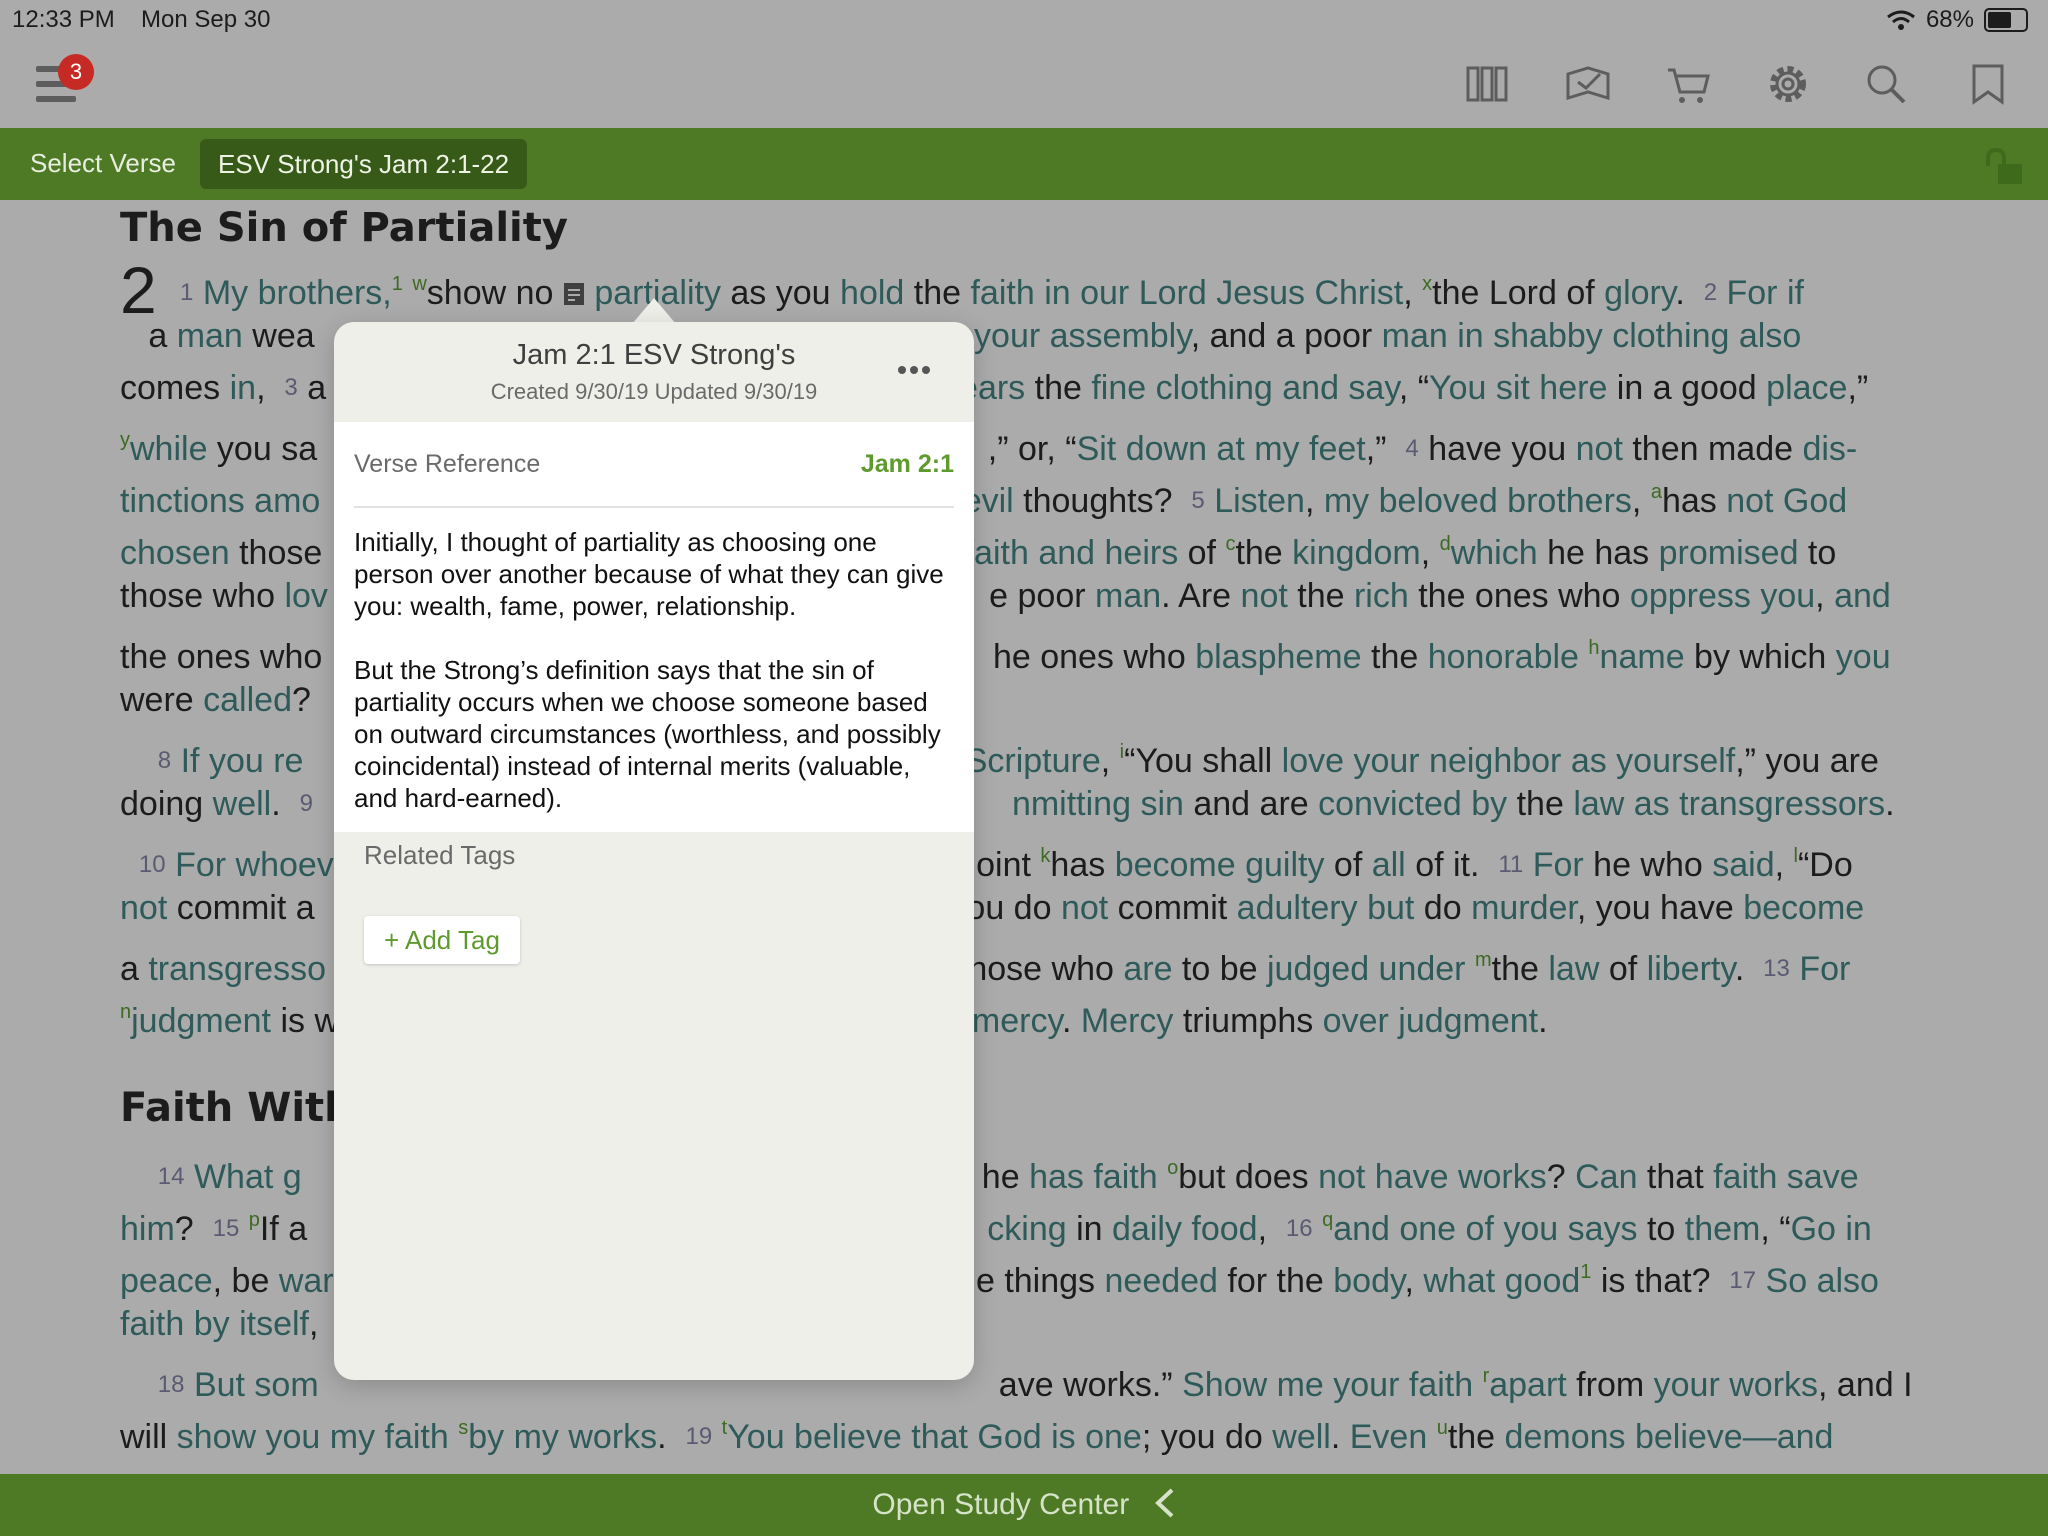 This screenshot has height=1536, width=2048. Describe the element at coordinates (1901, 20) in the screenshot. I see `wifi-icon` at that location.